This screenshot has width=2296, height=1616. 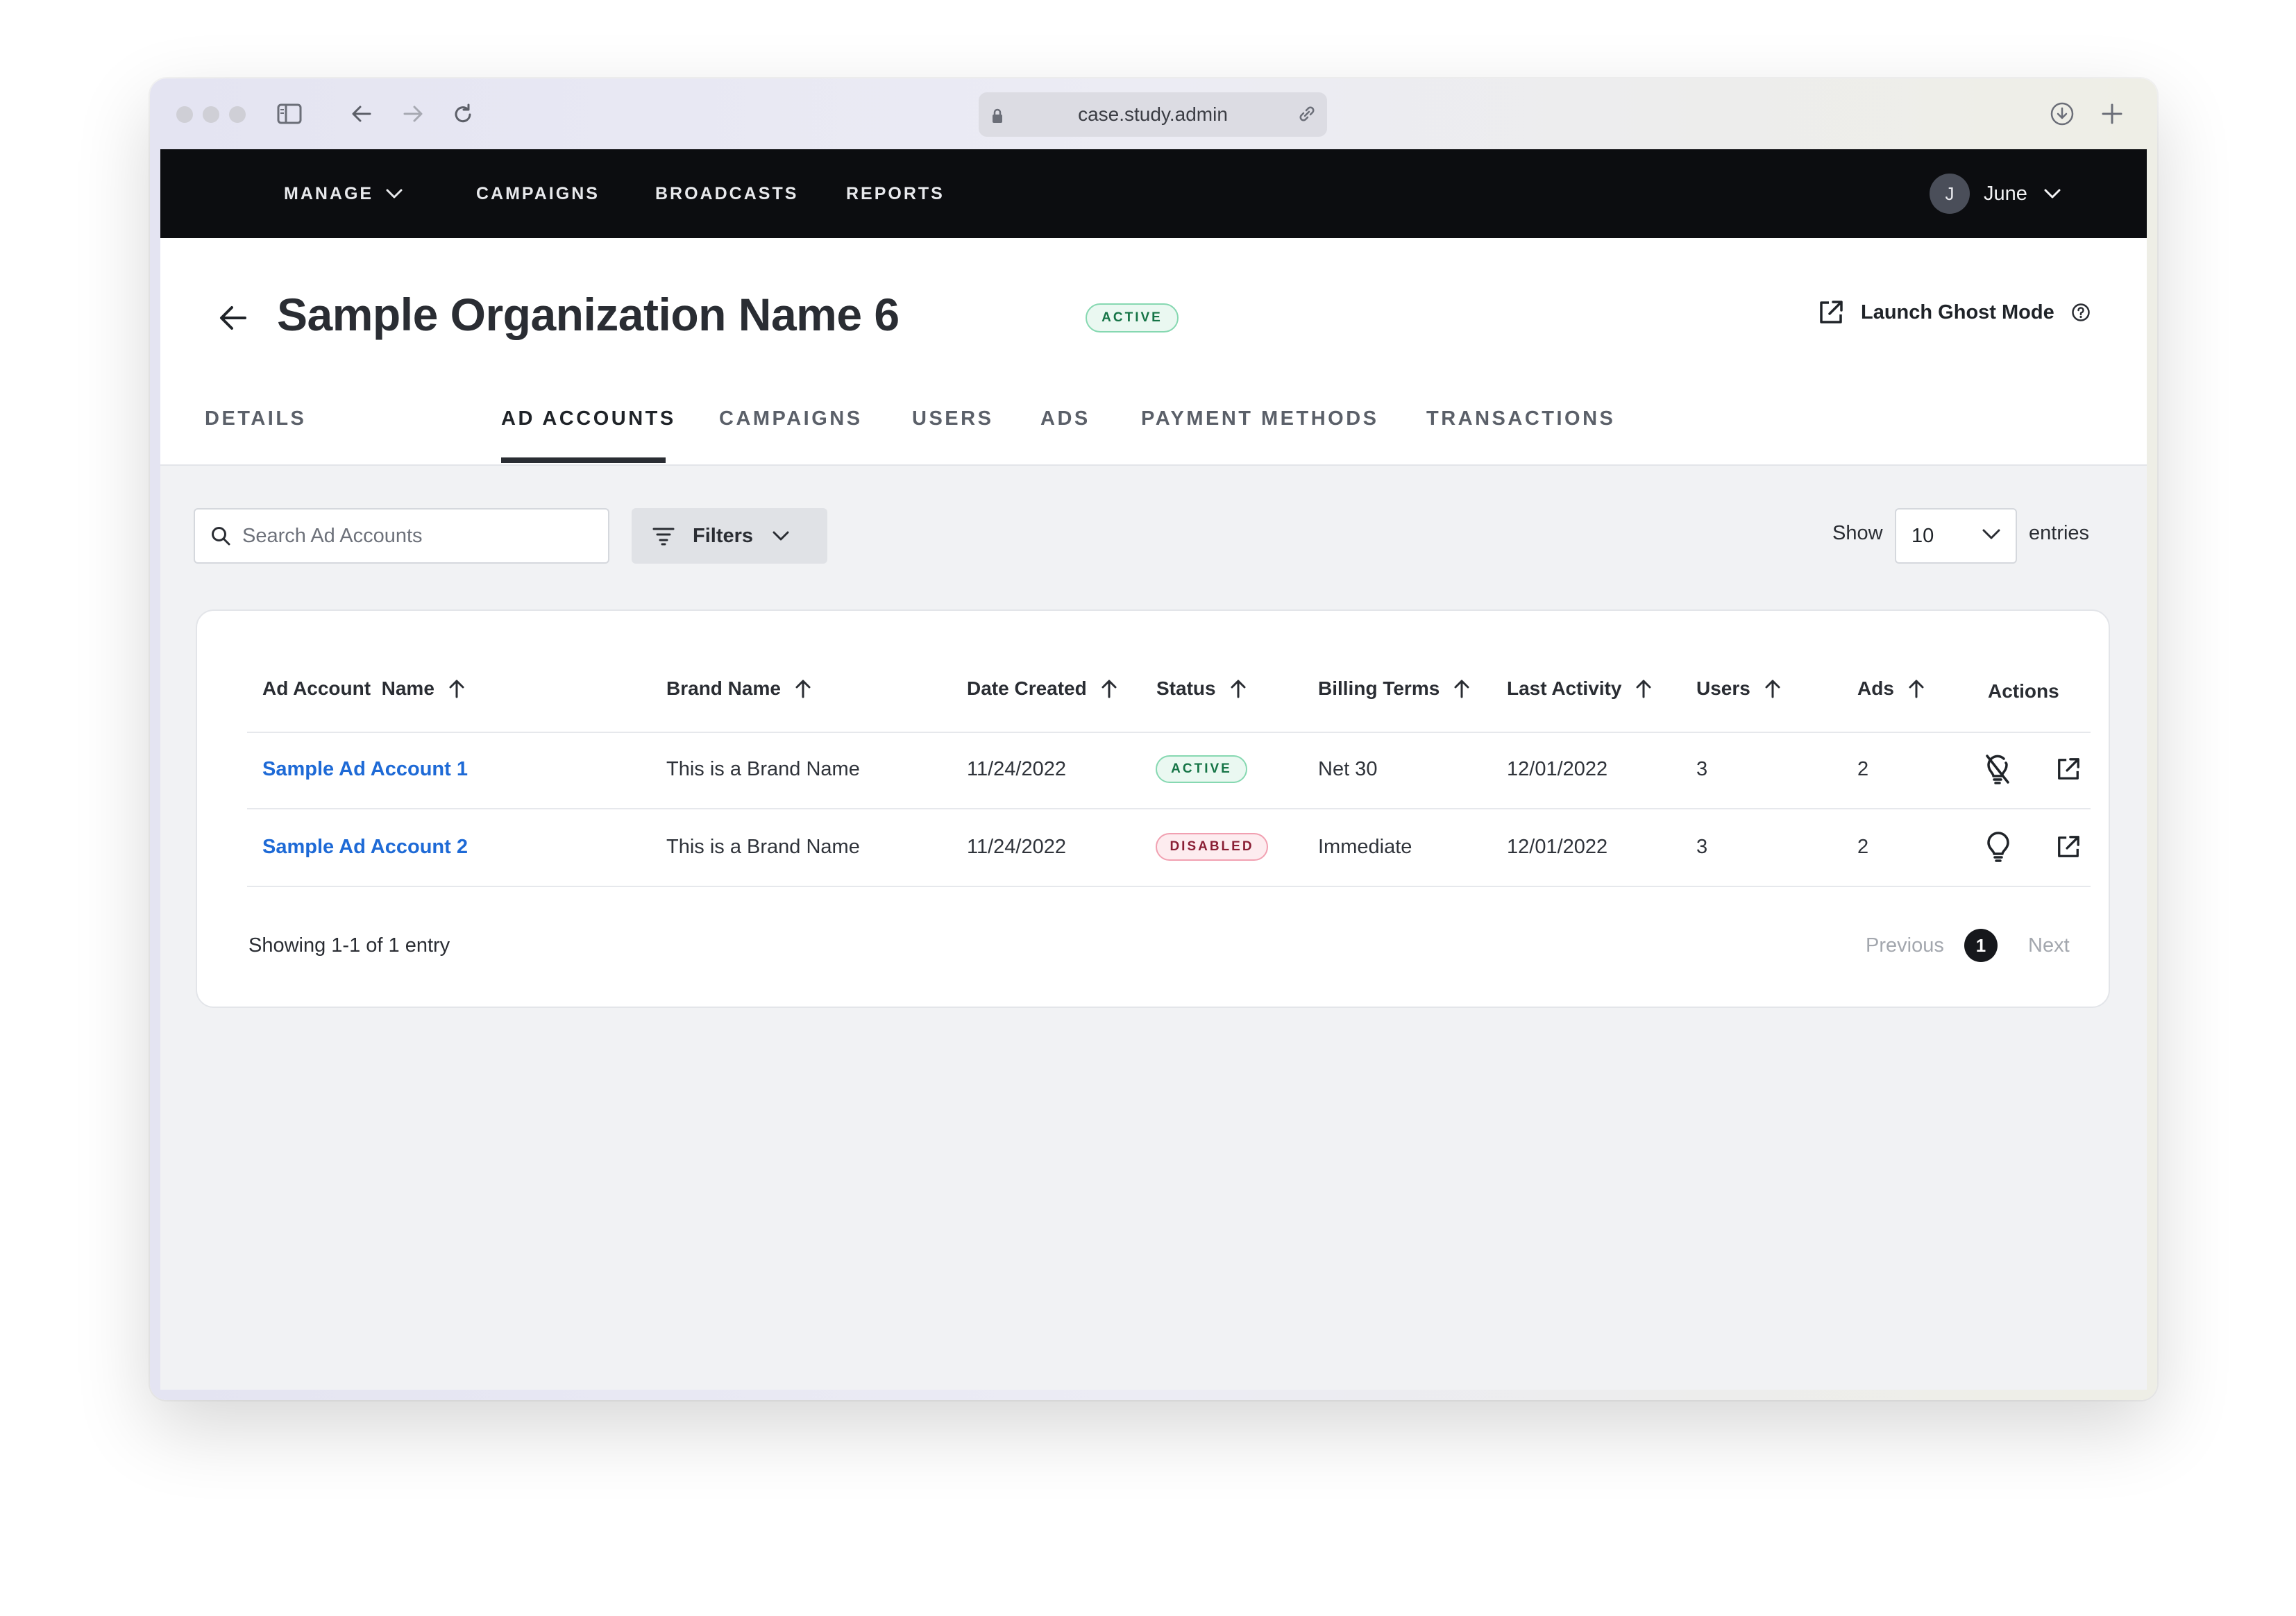 I want to click on search-box, so click(x=401, y=536).